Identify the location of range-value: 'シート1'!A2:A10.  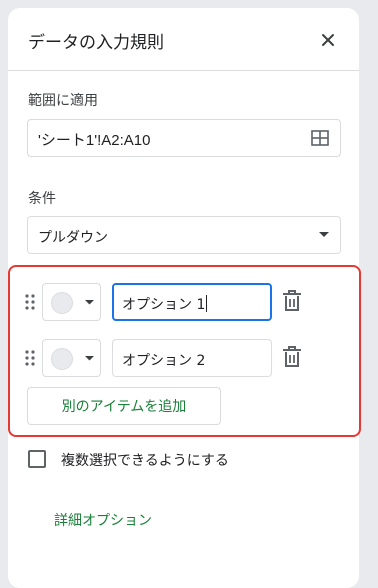
(94, 140).